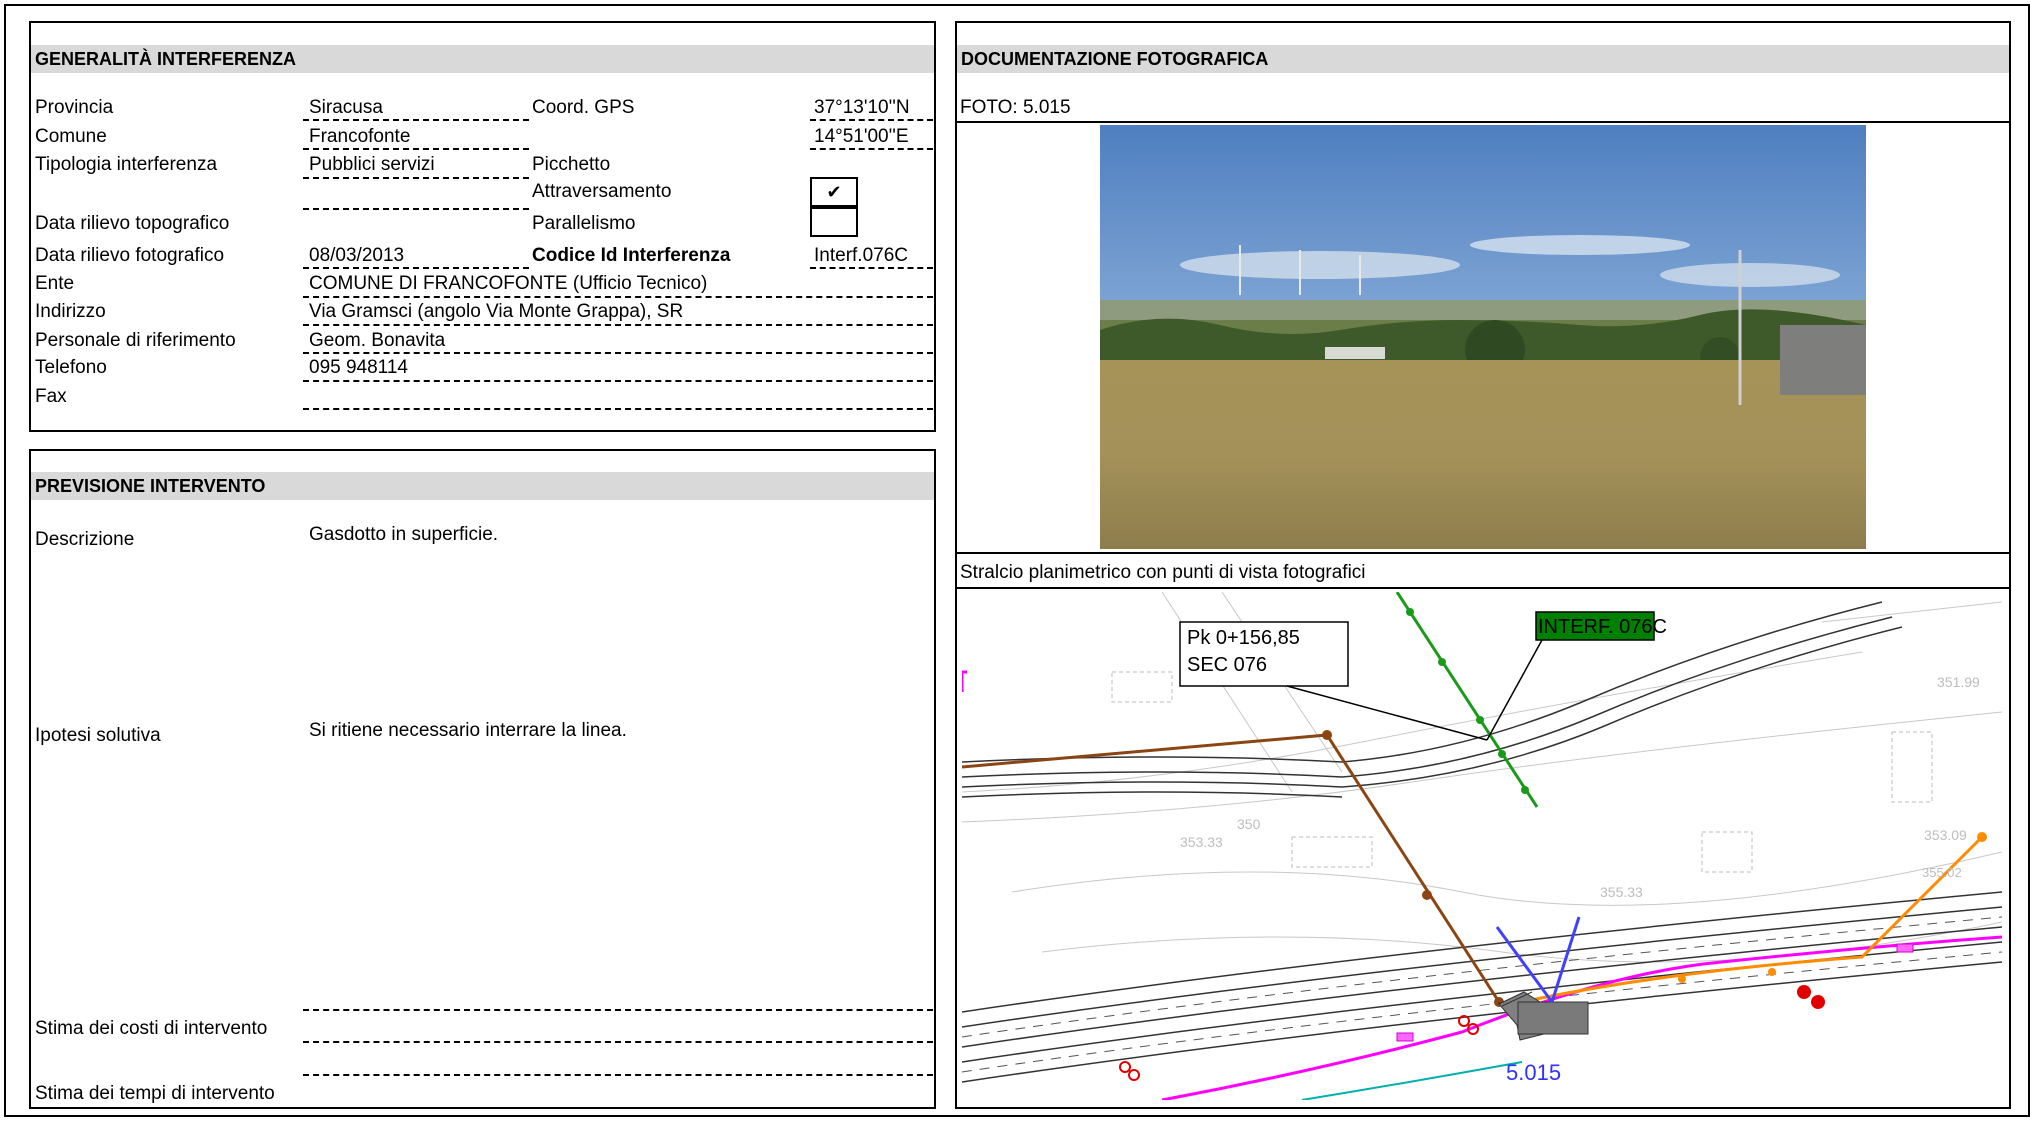 This screenshot has height=1121, width=2035. Describe the element at coordinates (55, 283) in the screenshot. I see `ente-label: Ente` at that location.